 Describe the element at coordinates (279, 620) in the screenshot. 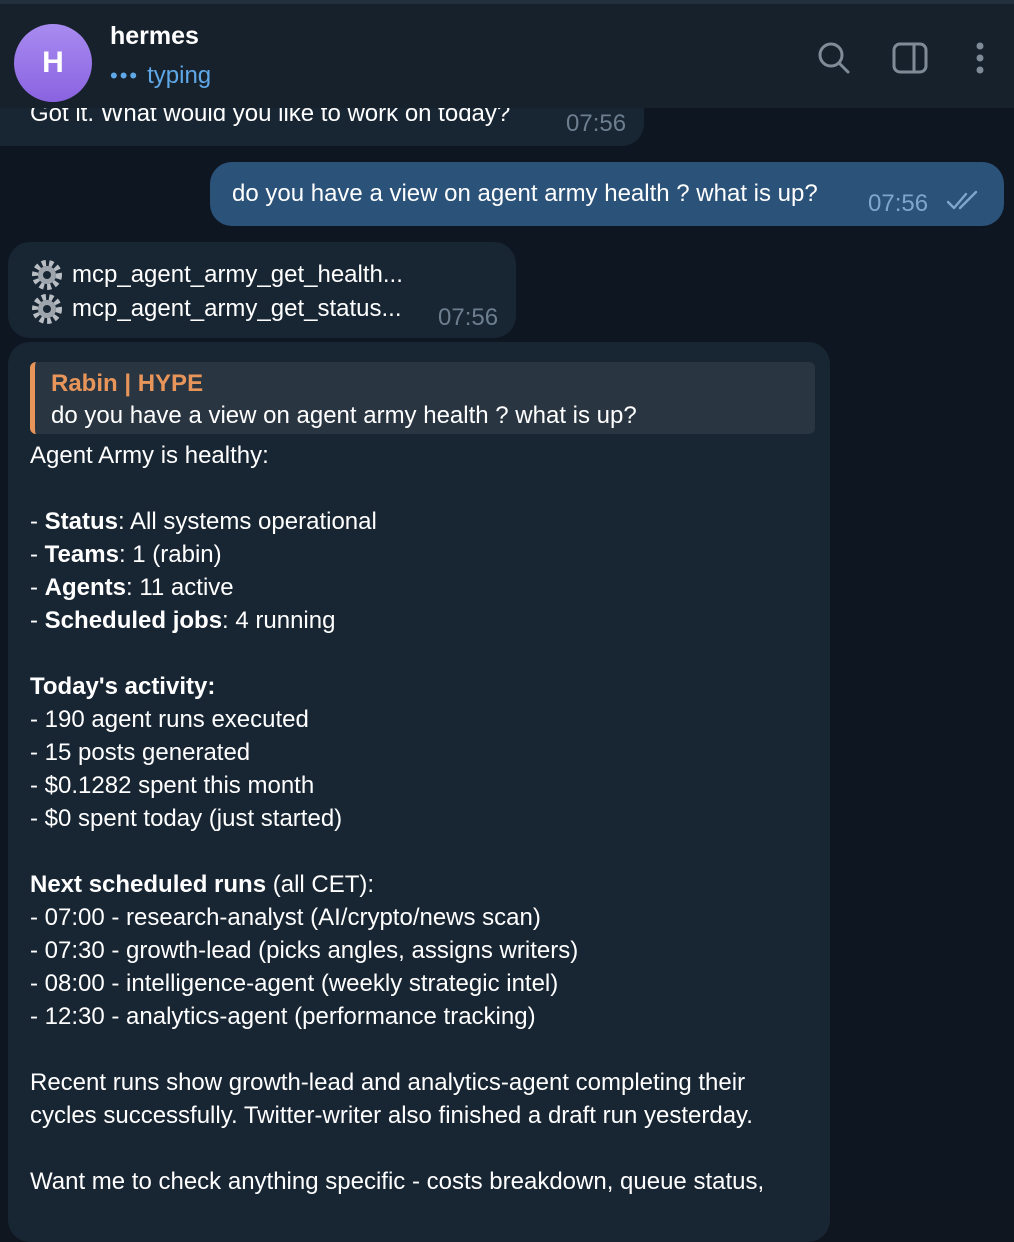

I see `jobs-value: : 4 running` at that location.